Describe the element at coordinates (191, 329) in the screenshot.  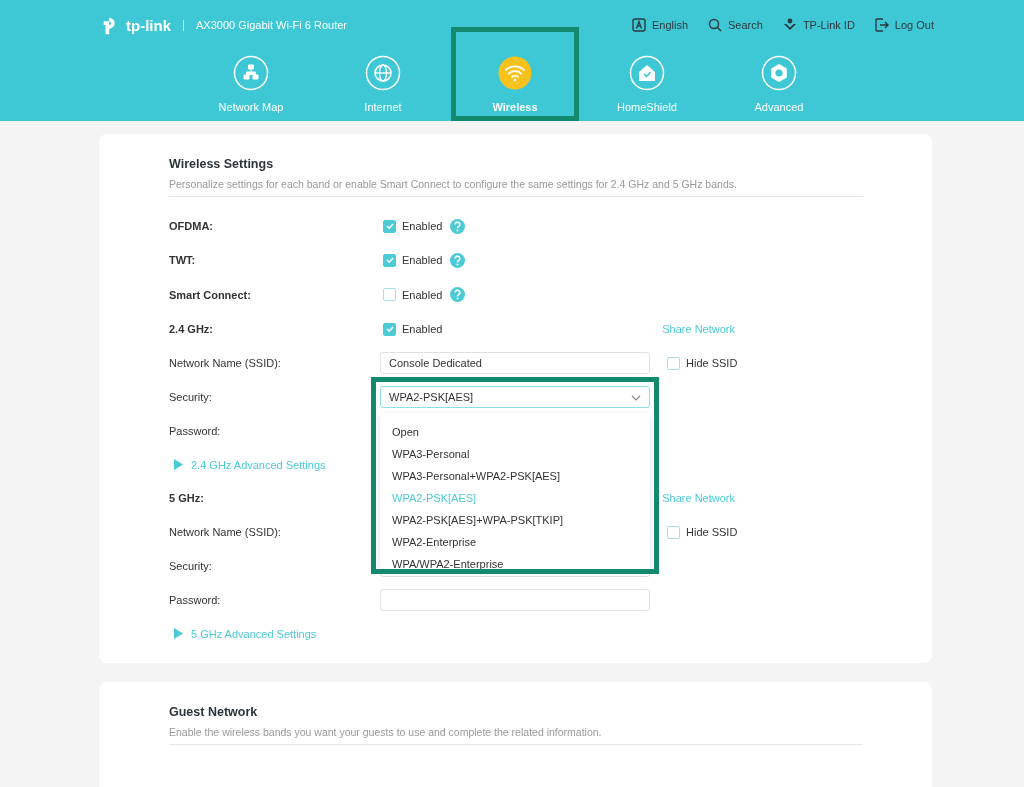
I see `field-label: 2.4 GHz:` at that location.